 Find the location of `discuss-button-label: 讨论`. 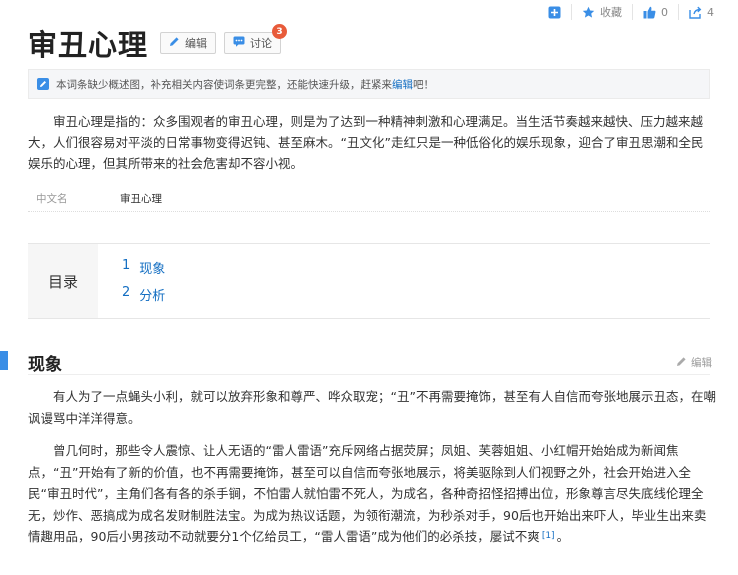

discuss-button-label: 讨论 is located at coordinates (261, 43).